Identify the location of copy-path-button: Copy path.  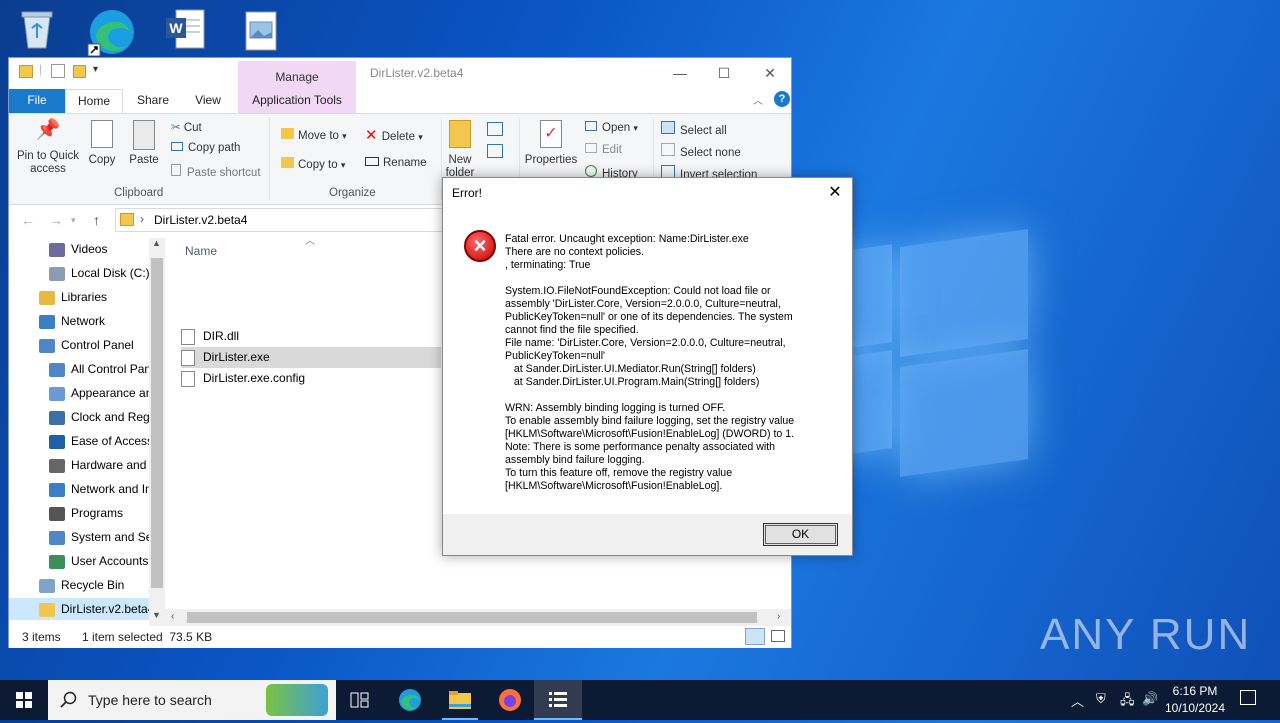
(205, 148).